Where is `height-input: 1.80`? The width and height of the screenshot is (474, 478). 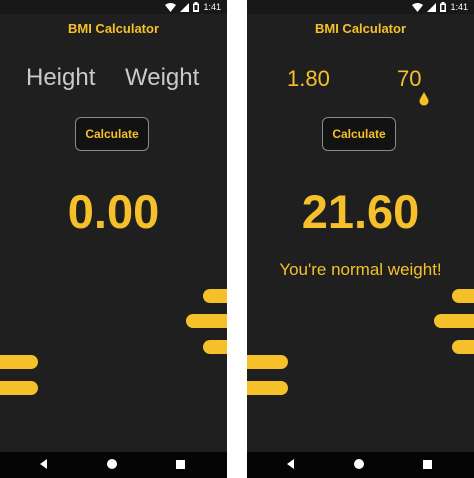
height-input: 1.80 is located at coordinates (308, 79).